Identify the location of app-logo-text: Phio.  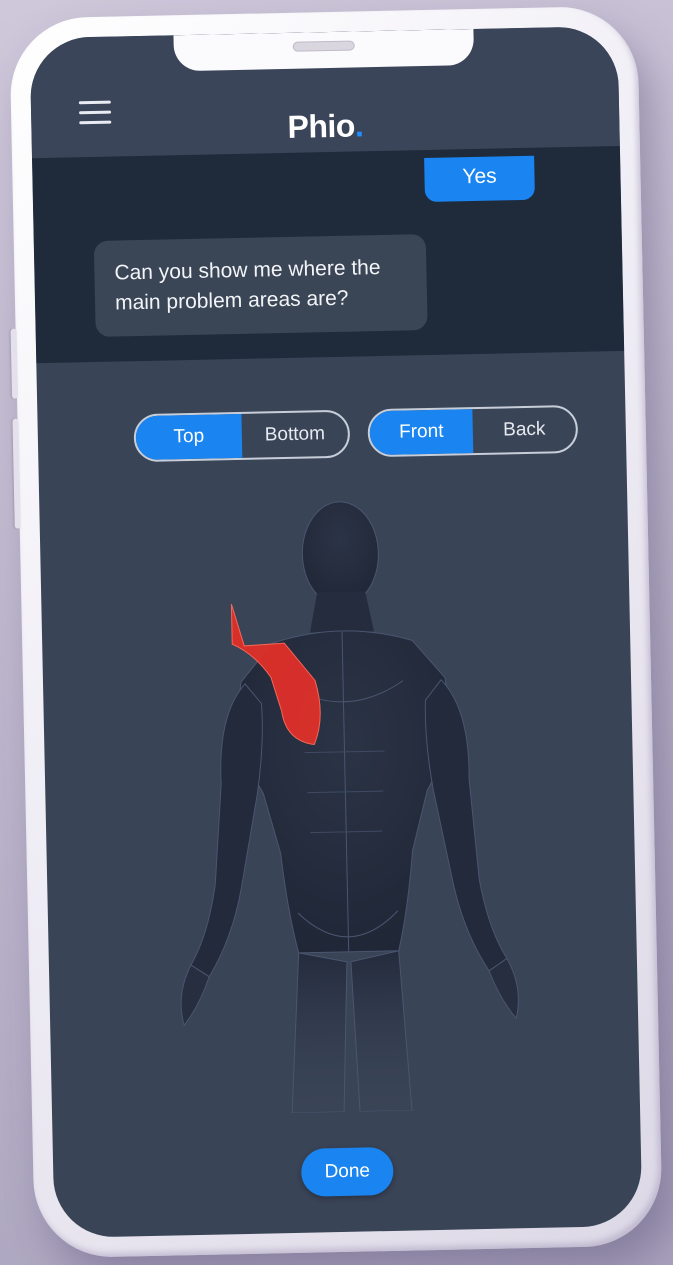
(321, 126).